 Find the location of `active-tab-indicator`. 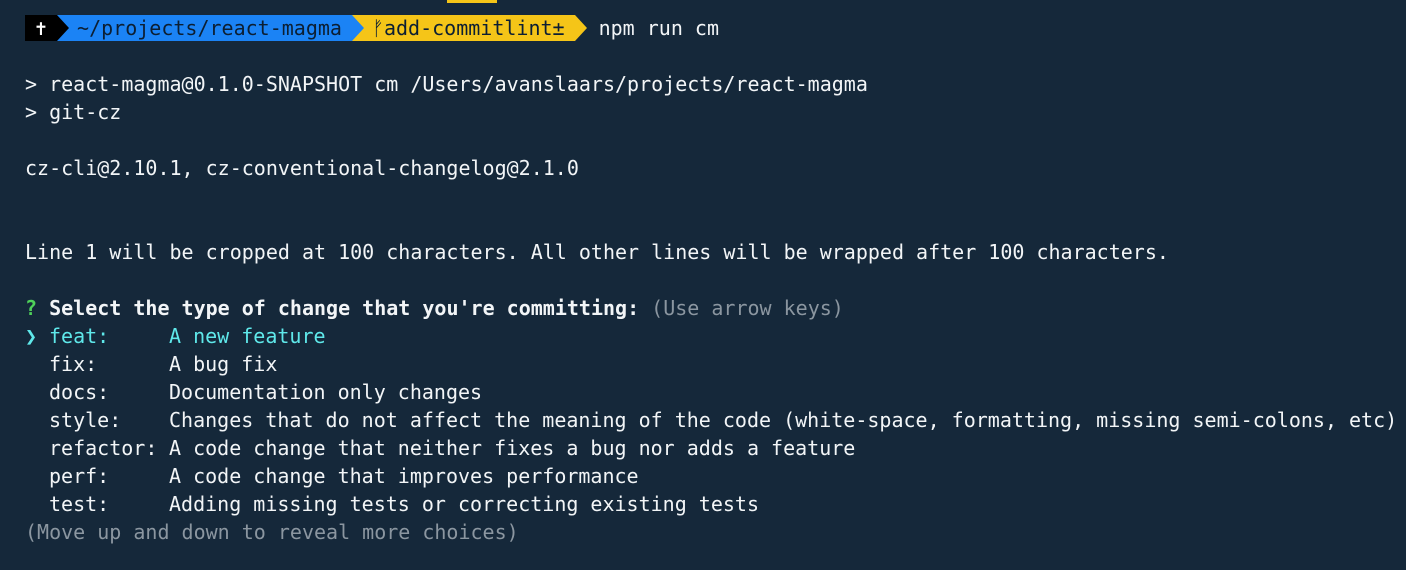

active-tab-indicator is located at coordinates (472, 1).